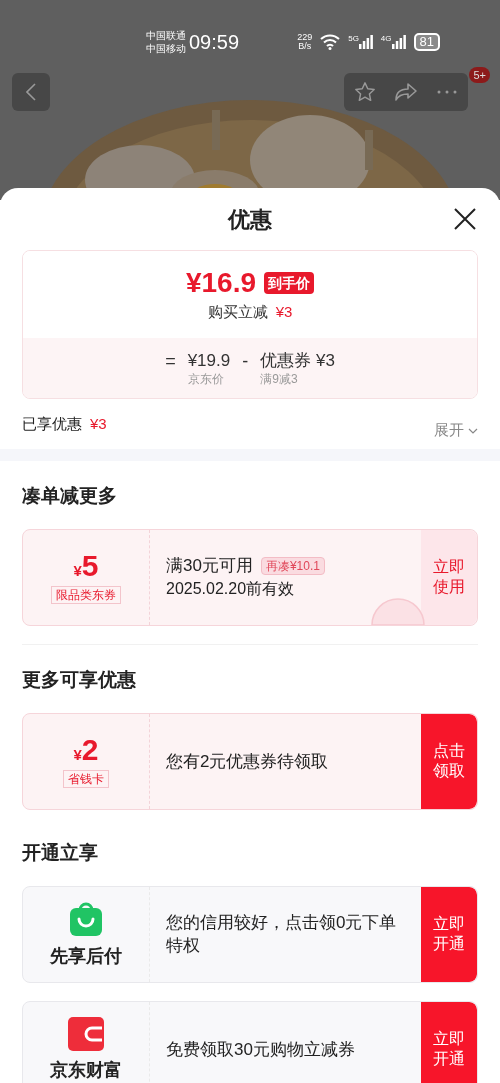 The height and width of the screenshot is (1083, 500). I want to click on price-term: ¥19.9, so click(209, 360).